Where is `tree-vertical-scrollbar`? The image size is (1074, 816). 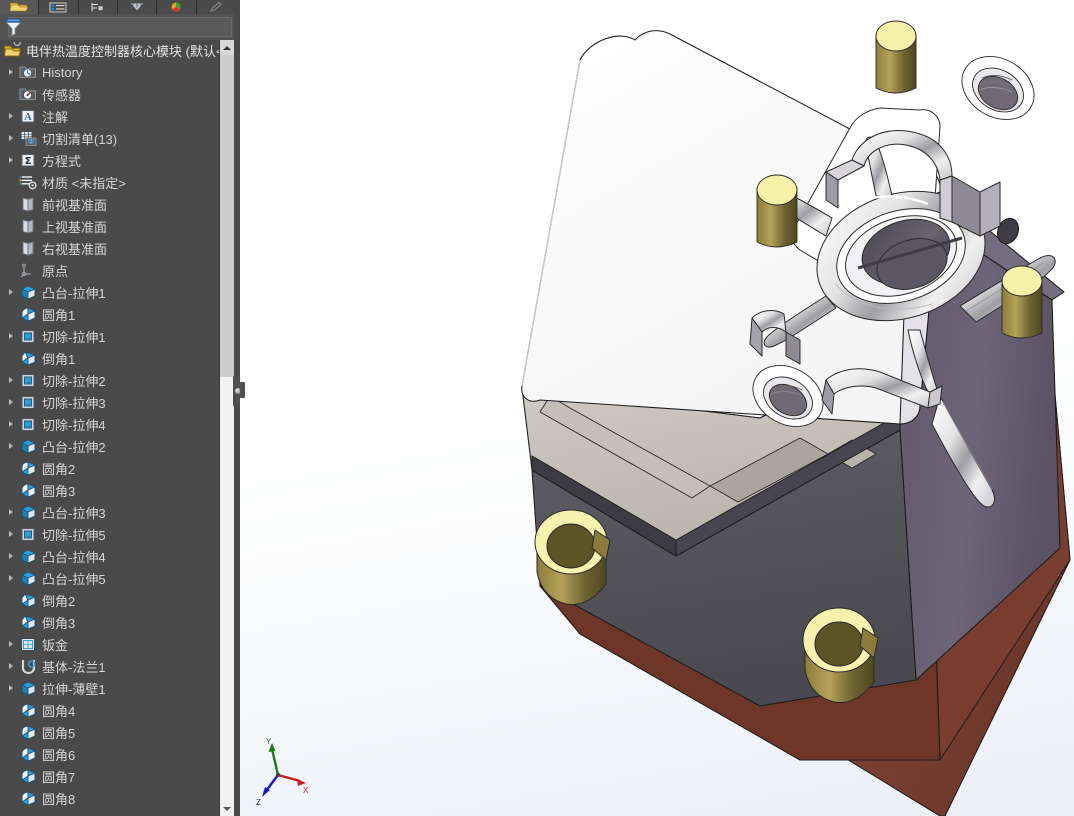
tree-vertical-scrollbar is located at coordinates (226, 428).